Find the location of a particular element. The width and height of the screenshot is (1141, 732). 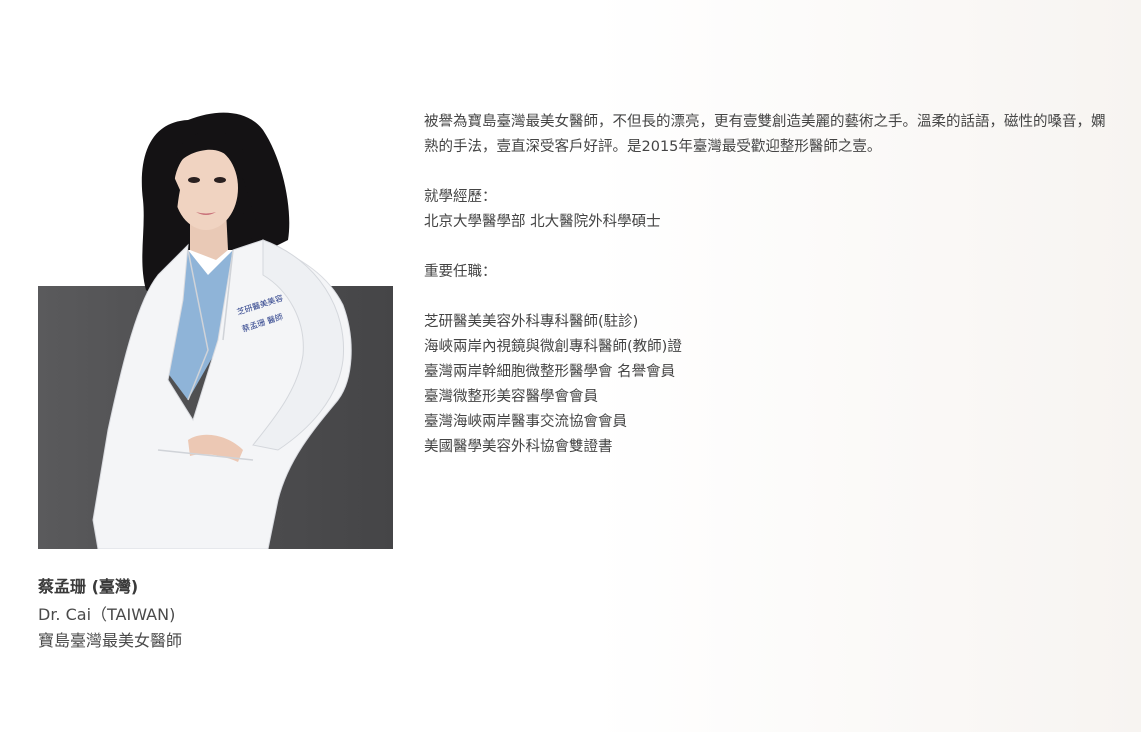

positions-heading: 重要任職： is located at coordinates (460, 272).